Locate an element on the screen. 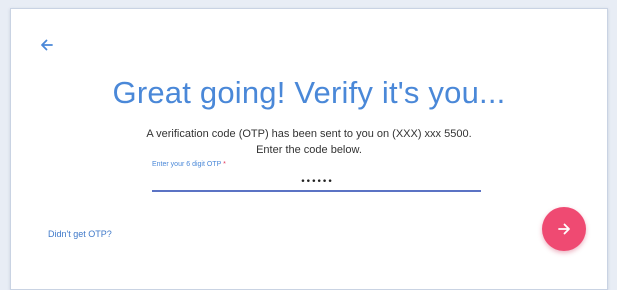  back-button is located at coordinates (47, 45).